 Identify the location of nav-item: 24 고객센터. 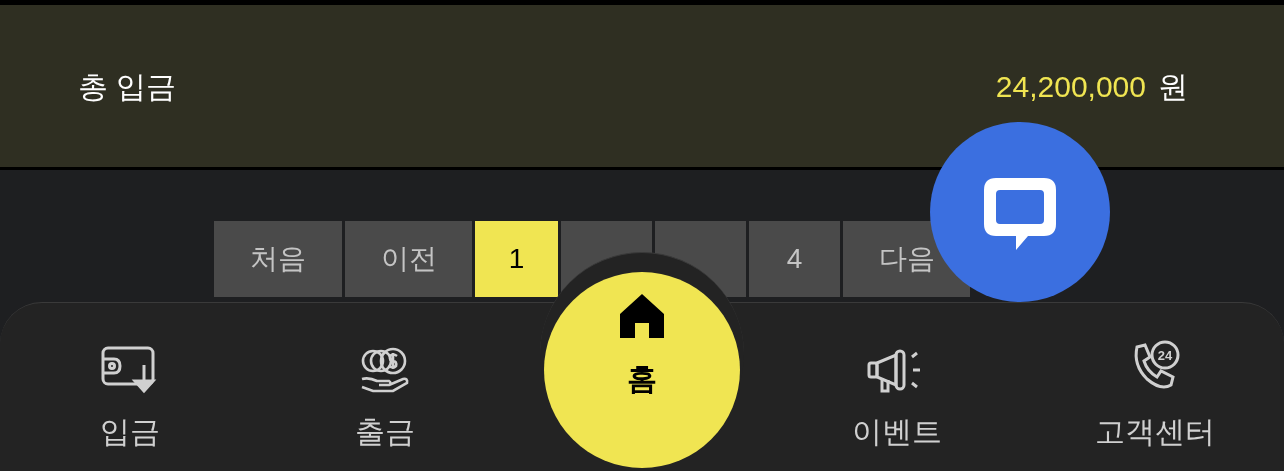
(1155, 392).